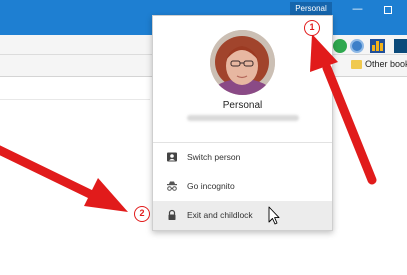 The height and width of the screenshot is (275, 407). I want to click on arrow-1-icon, so click(343, 109).